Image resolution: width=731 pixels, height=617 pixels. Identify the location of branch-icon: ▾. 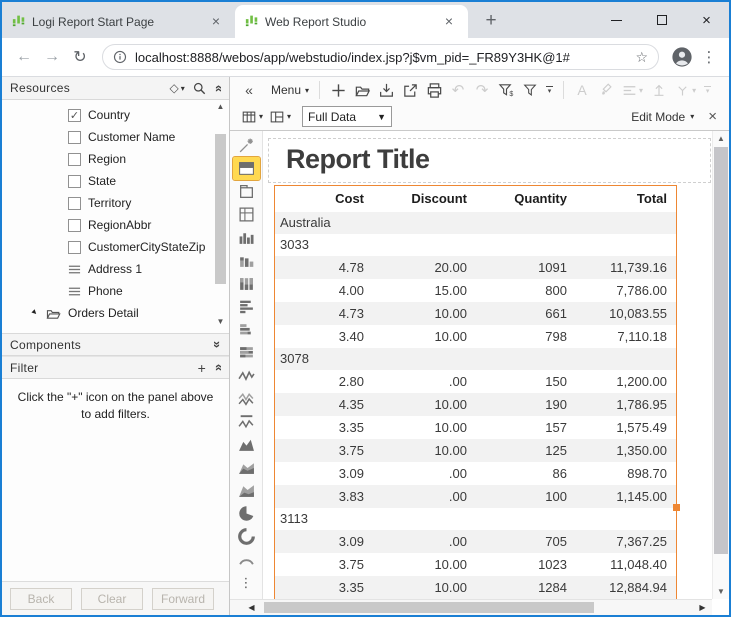
(685, 90).